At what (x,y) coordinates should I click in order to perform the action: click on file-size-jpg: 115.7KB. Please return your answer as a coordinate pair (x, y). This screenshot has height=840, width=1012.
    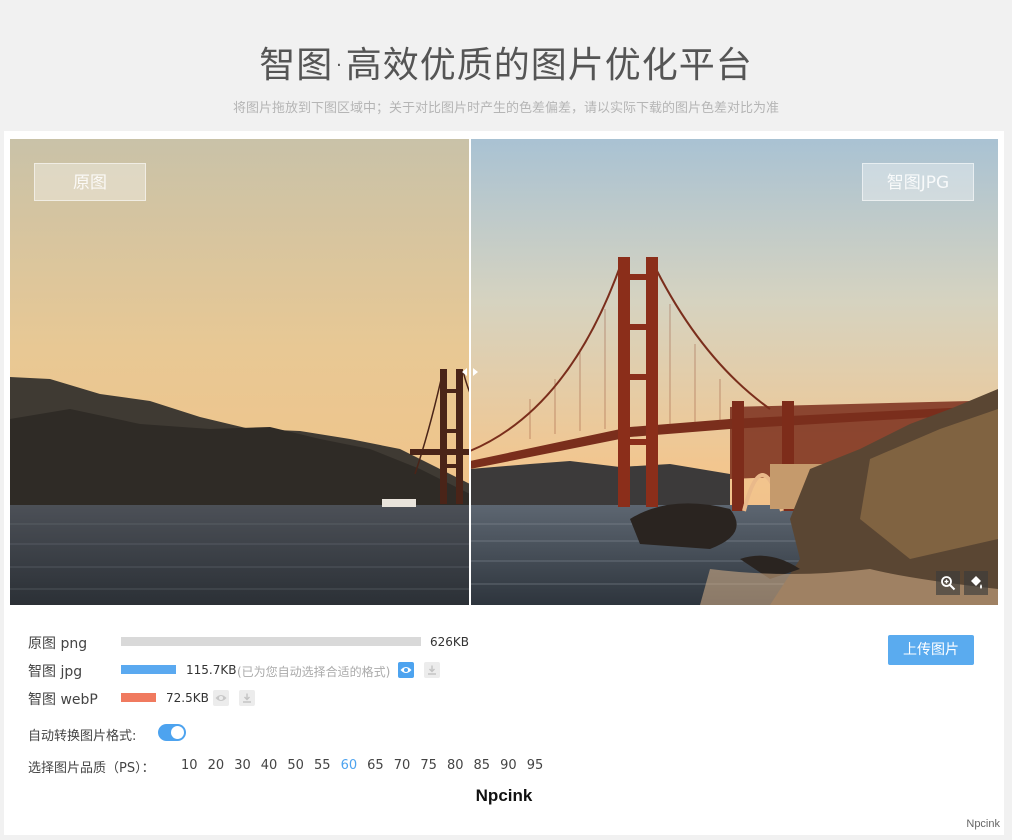
    Looking at the image, I should click on (211, 670).